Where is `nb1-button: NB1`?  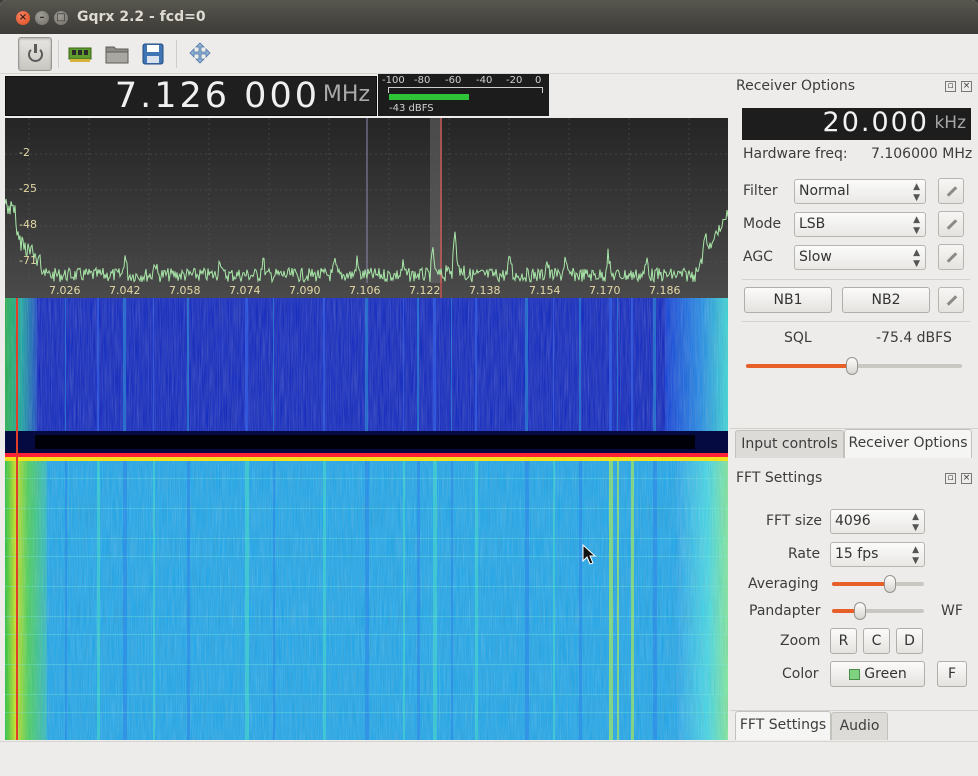 nb1-button: NB1 is located at coordinates (788, 300).